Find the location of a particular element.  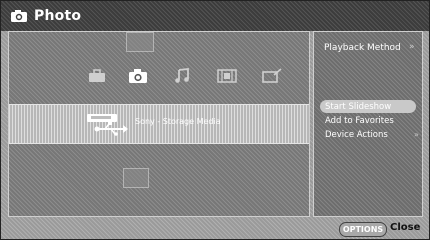

film-icon is located at coordinates (227, 76).